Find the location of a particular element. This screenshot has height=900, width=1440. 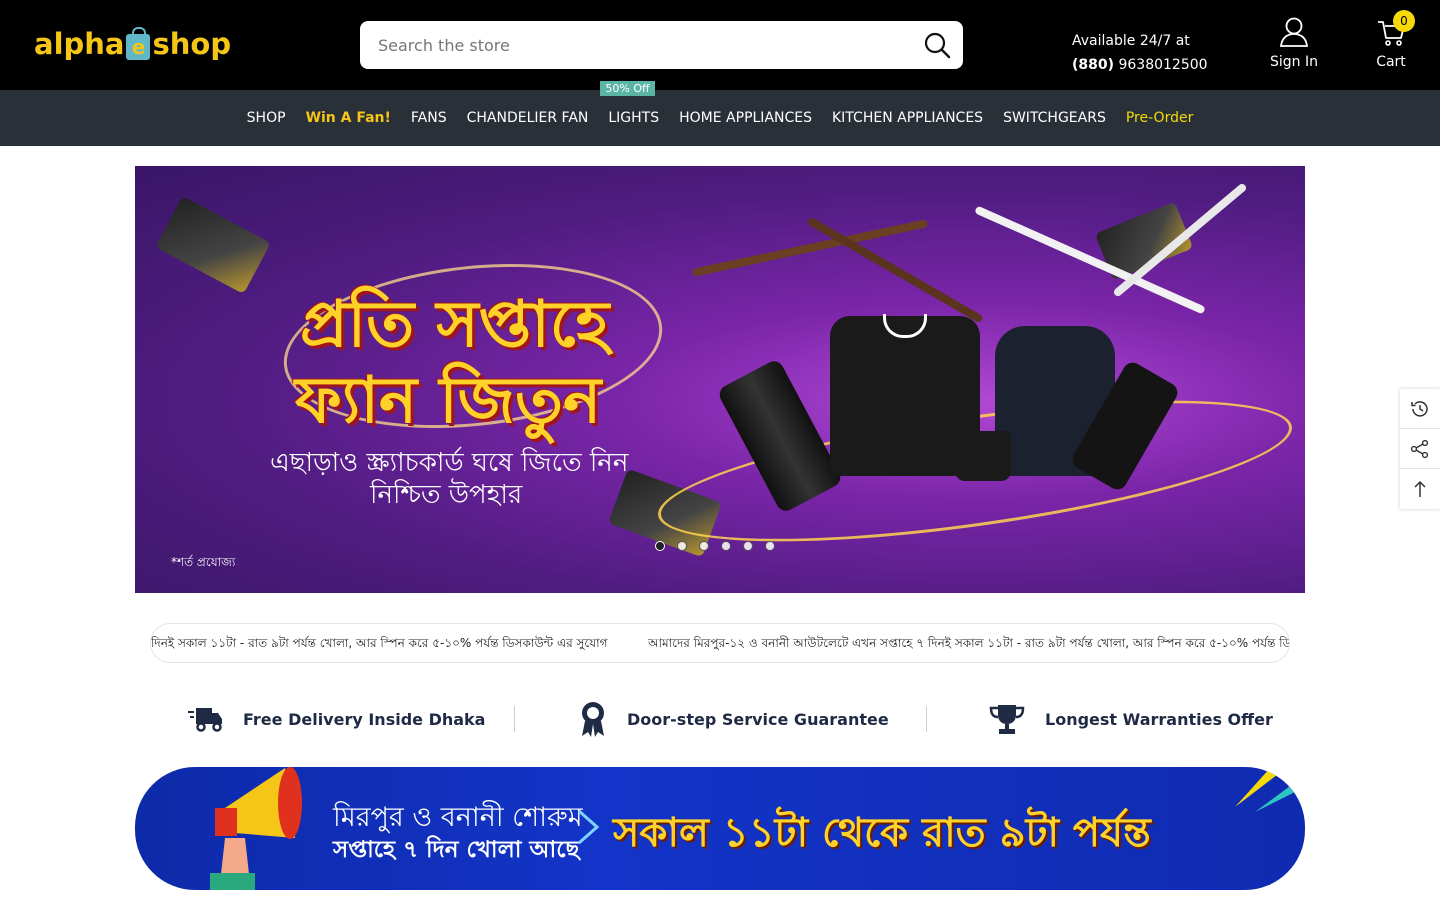

cart-button: 0 Cart is located at coordinates (1391, 40).